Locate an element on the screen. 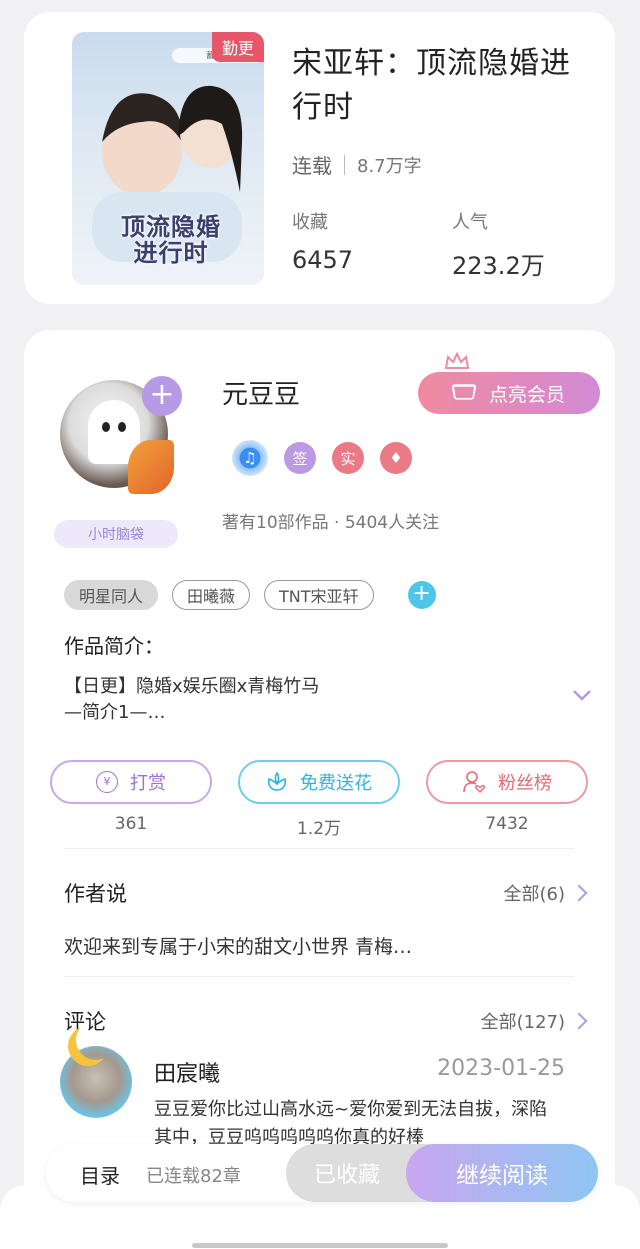 The image size is (640, 1249). music-badge-icon: ♫ is located at coordinates (250, 458).